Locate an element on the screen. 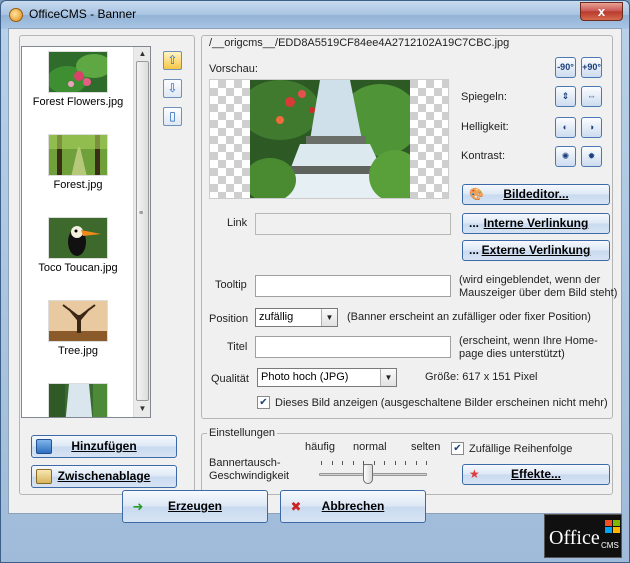 Image resolution: width=630 pixels, height=563 pixels. add-image-label: Hinzufügen is located at coordinates (104, 446).